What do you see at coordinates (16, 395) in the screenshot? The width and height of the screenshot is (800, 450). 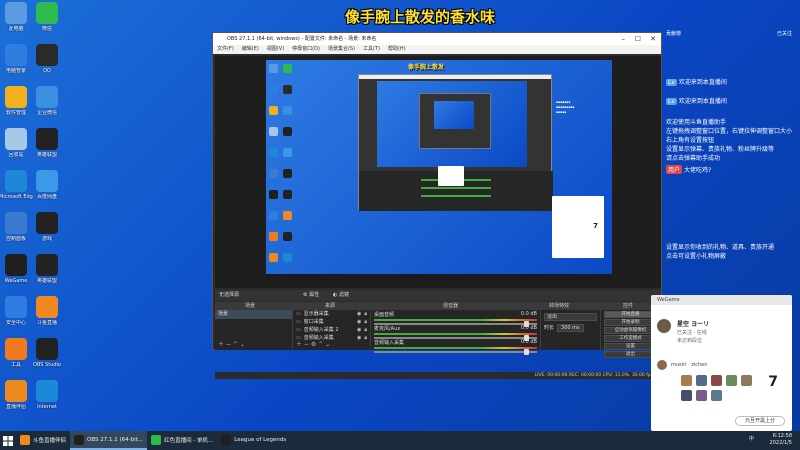 I see `desktop-icon: 直播伴侣` at bounding box center [16, 395].